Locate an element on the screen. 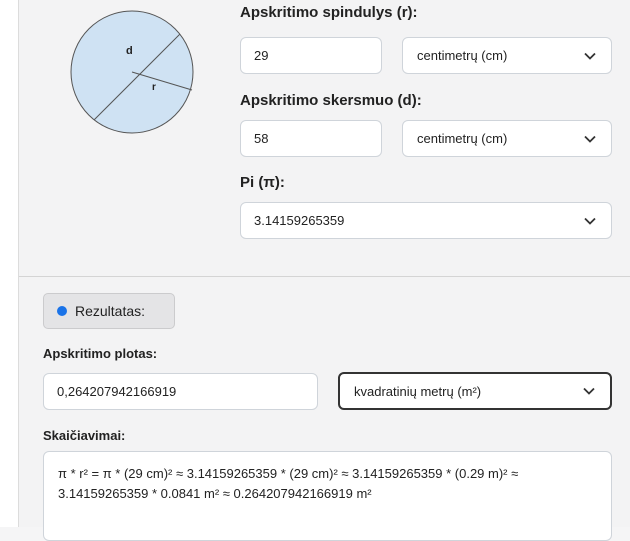 The image size is (630, 541). radius-unit-text: centimetrų (cm) is located at coordinates (462, 55).